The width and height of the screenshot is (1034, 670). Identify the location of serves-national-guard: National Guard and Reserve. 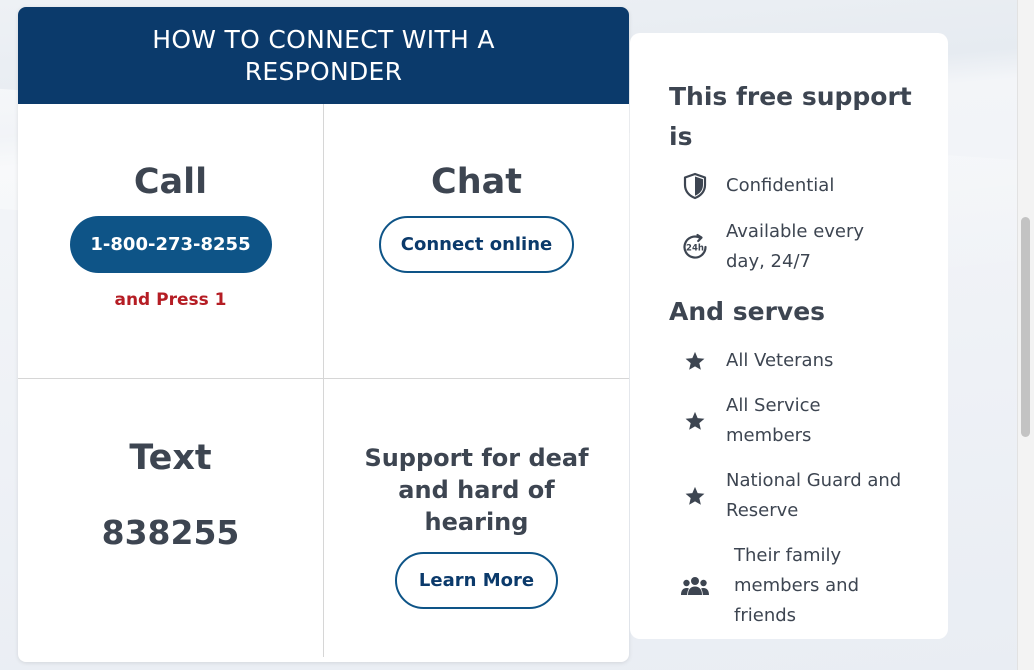
(797, 496).